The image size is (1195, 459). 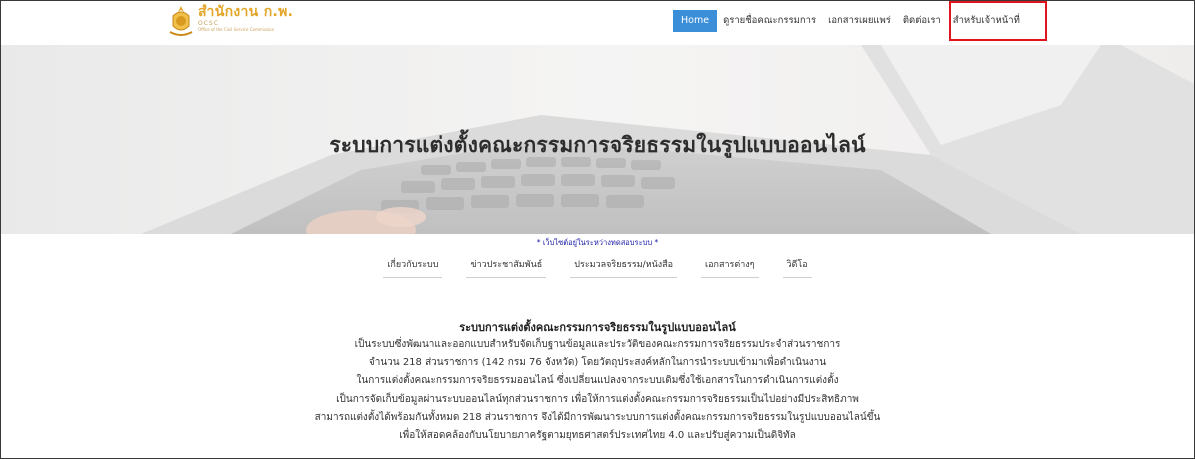 What do you see at coordinates (413, 266) in the screenshot?
I see `tab-about-system: เกี่ยวกับระบบ` at bounding box center [413, 266].